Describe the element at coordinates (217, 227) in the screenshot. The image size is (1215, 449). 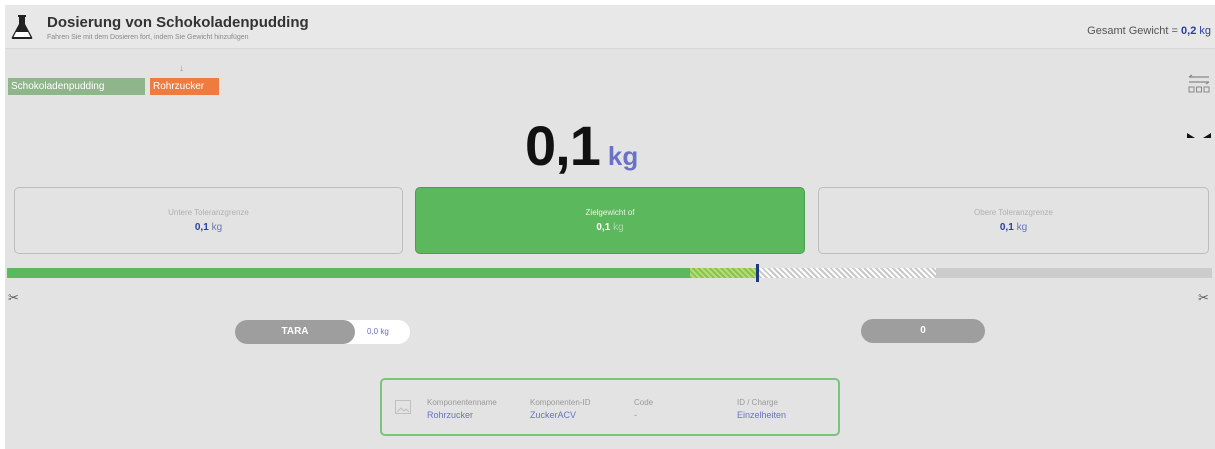
I see `lower-tolerance-unit: kg` at that location.